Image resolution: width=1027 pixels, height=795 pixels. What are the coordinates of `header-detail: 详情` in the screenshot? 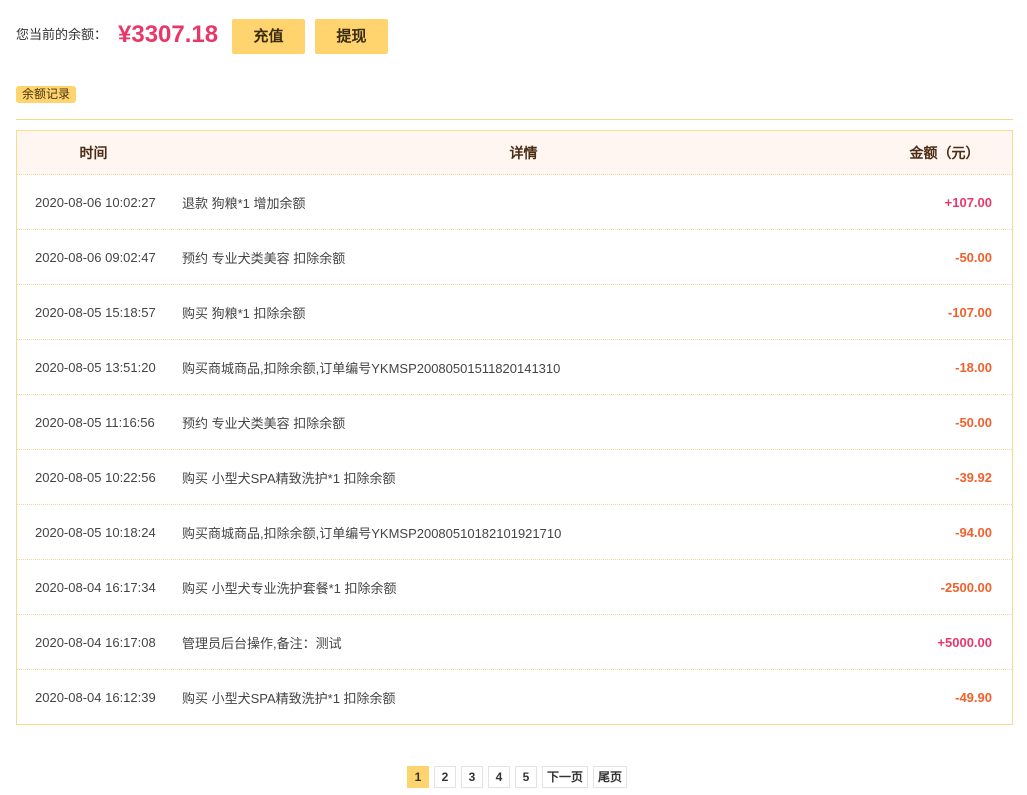 It's located at (523, 152).